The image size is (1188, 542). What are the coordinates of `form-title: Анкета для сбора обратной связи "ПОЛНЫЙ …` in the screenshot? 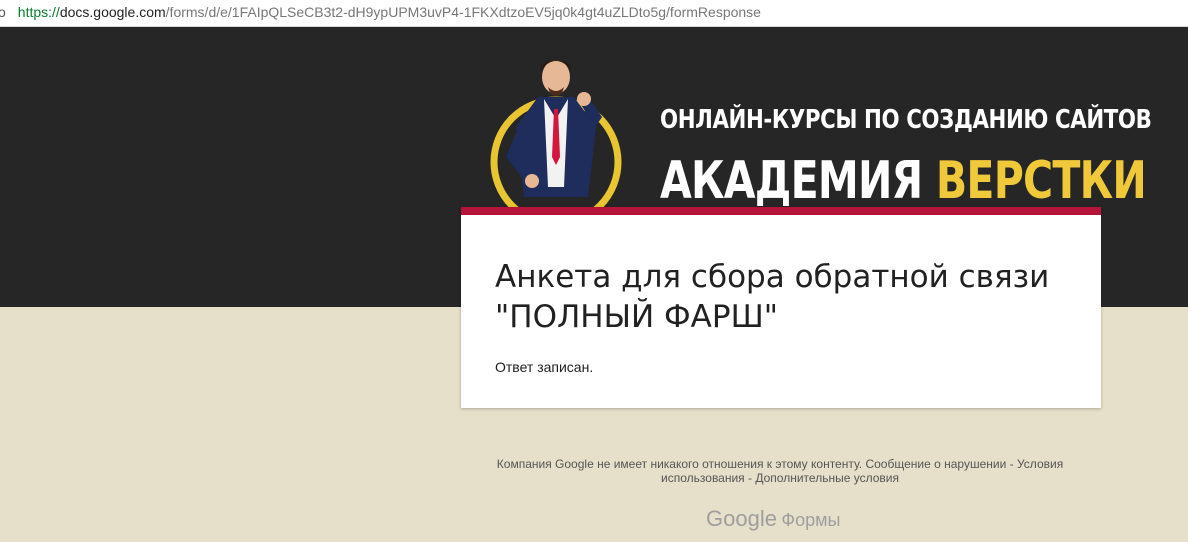 It's located at (772, 297).